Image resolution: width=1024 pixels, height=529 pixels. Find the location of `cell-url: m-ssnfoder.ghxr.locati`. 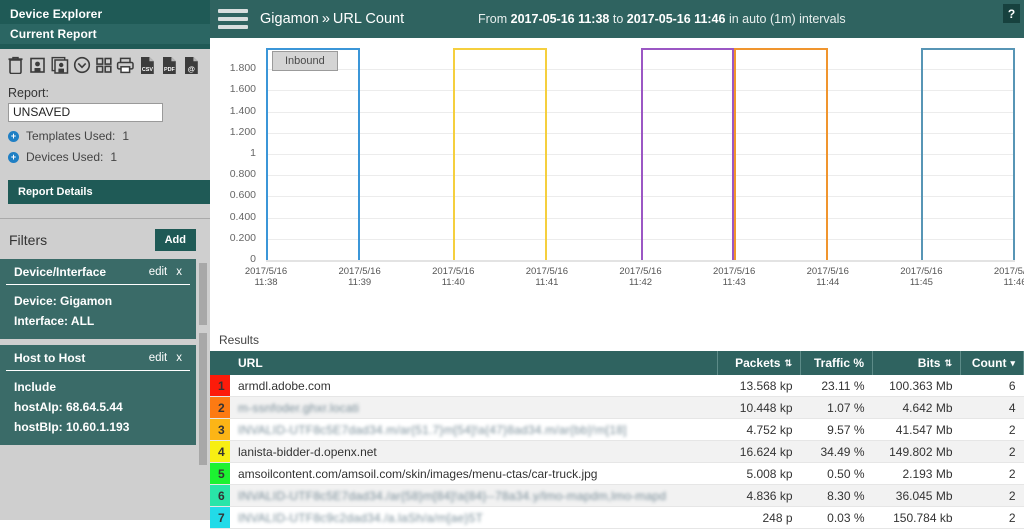

cell-url: m-ssnfoder.ghxr.locati is located at coordinates (474, 407).